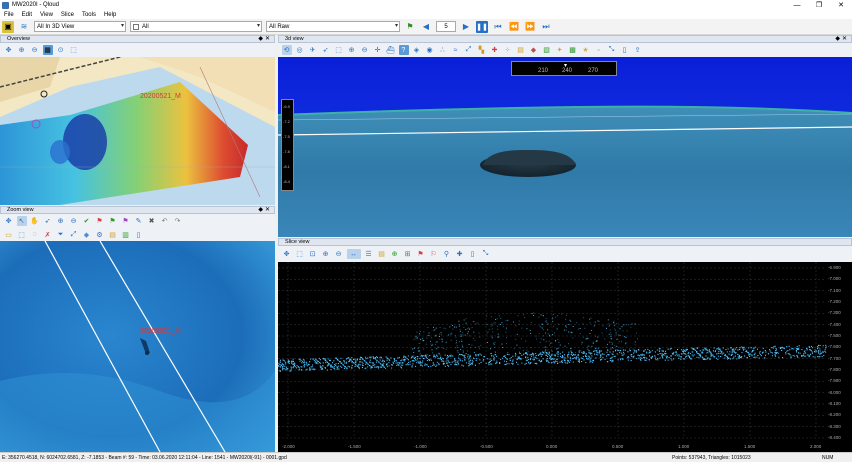 Image resolution: width=852 pixels, height=462 pixels. Describe the element at coordinates (417, 50) in the screenshot. I see `surface-icon: ◈` at that location.